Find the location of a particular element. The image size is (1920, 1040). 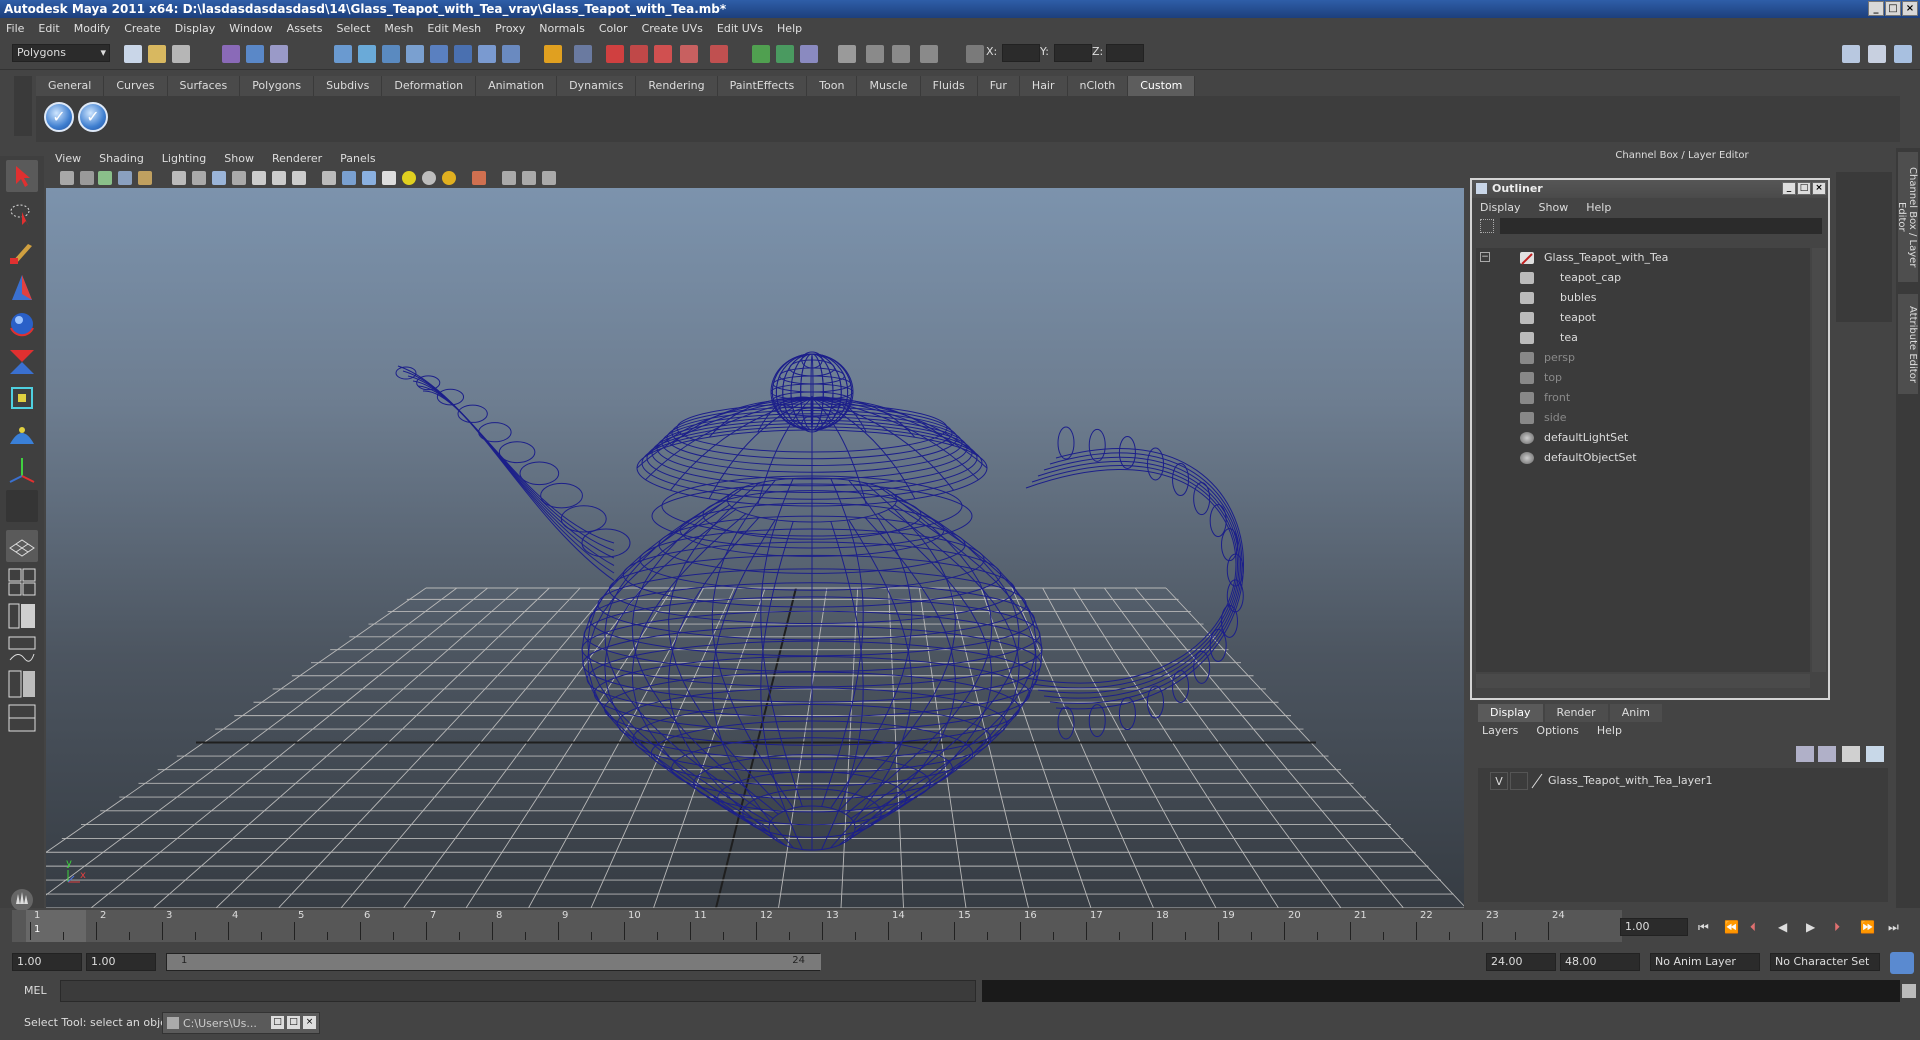

input-line-icon is located at coordinates (761, 54).